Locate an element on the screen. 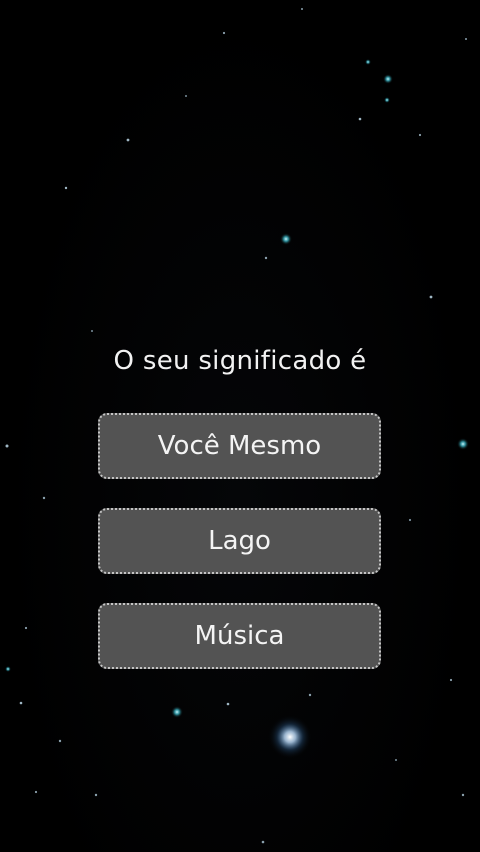 The width and height of the screenshot is (480, 852). question-text: O seu significado é is located at coordinates (240, 361).